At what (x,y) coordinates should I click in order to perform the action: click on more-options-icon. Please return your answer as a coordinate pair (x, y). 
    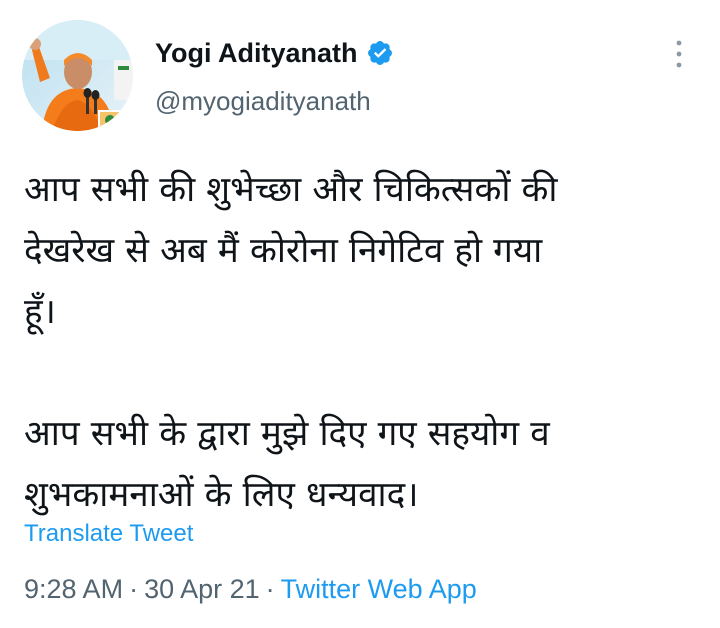
    Looking at the image, I should click on (679, 54).